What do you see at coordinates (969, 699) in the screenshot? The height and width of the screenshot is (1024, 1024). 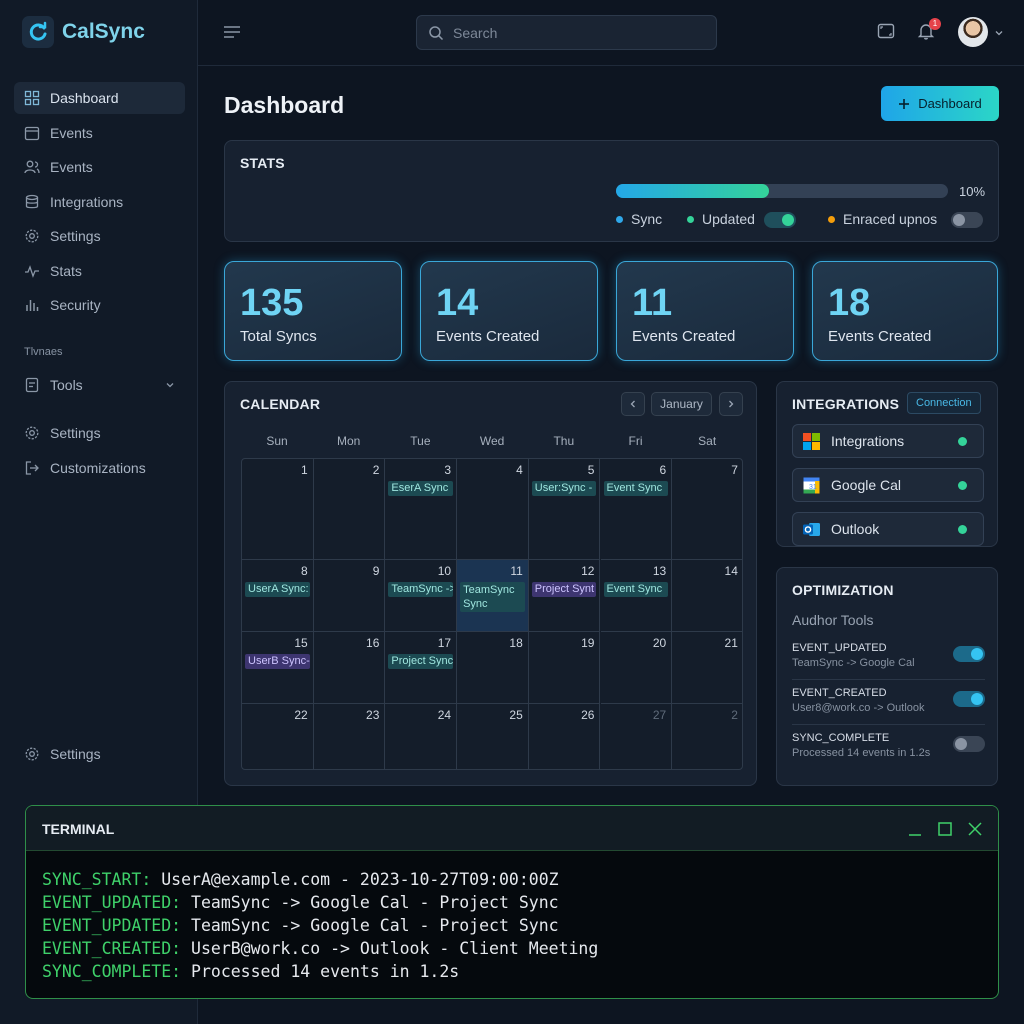 I see `event-created-toggle` at bounding box center [969, 699].